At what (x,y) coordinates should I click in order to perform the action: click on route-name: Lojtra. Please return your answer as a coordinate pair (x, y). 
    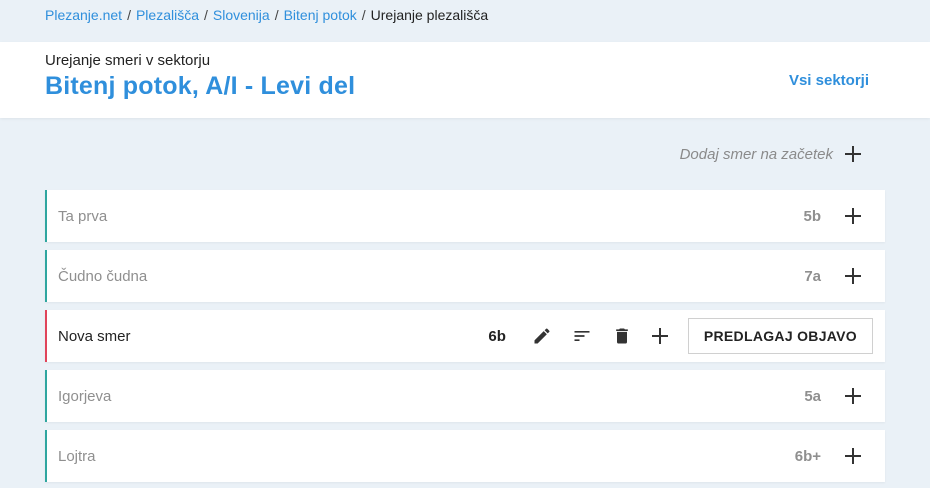
    Looking at the image, I should click on (77, 456).